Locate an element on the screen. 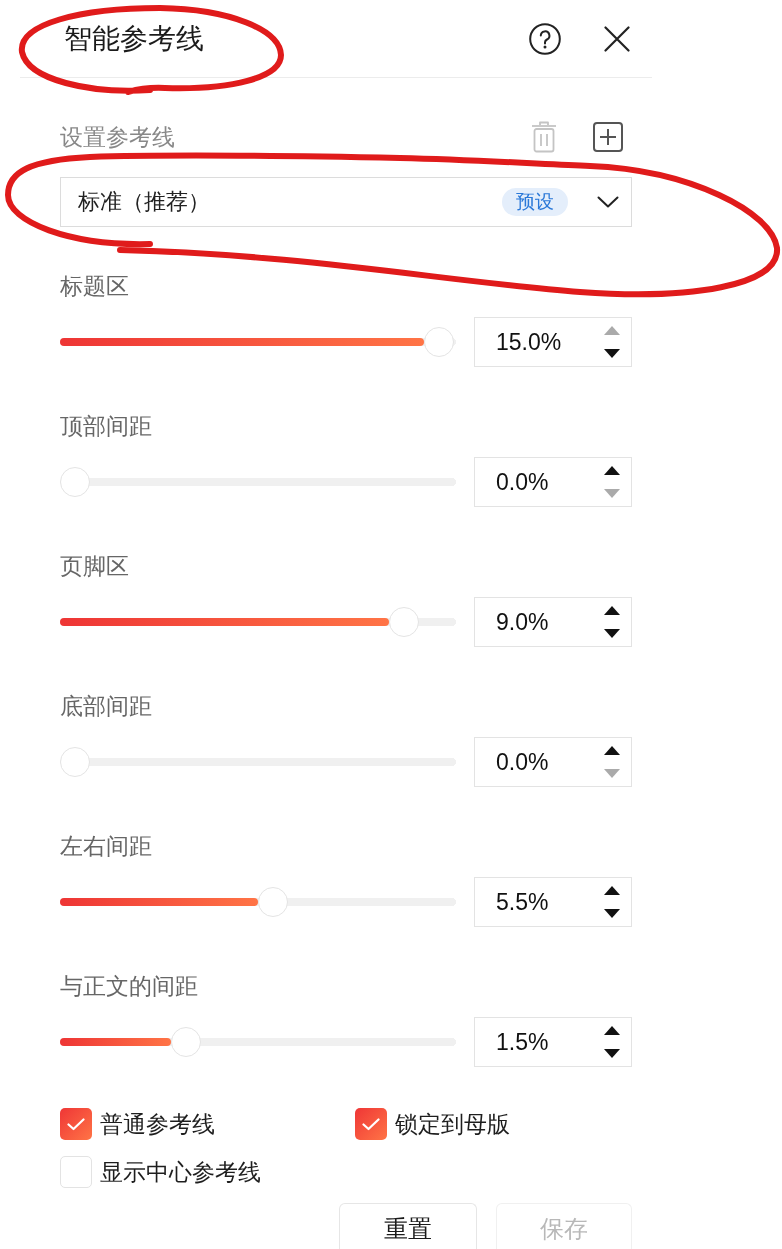  checkbox-label: 普通参考线 is located at coordinates (157, 1124).